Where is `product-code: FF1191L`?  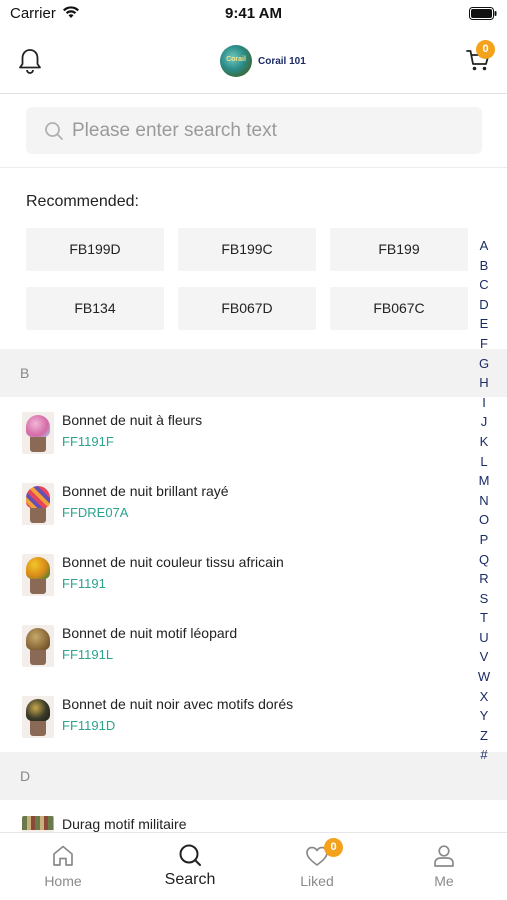 product-code: FF1191L is located at coordinates (88, 654).